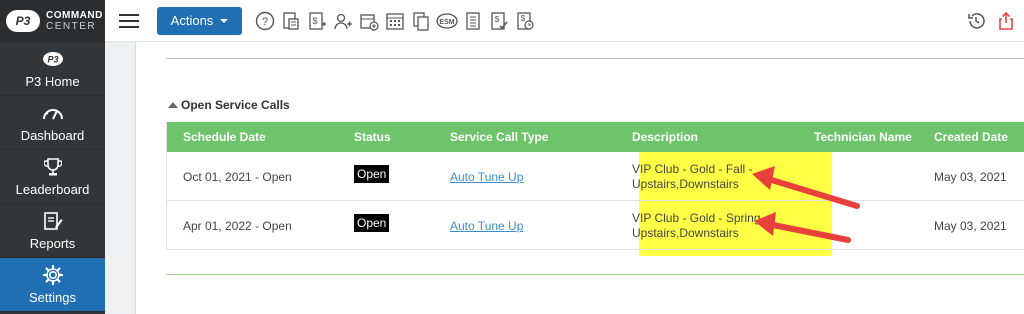 The width and height of the screenshot is (1024, 314). I want to click on calculator-doc-icon, so click(291, 21).